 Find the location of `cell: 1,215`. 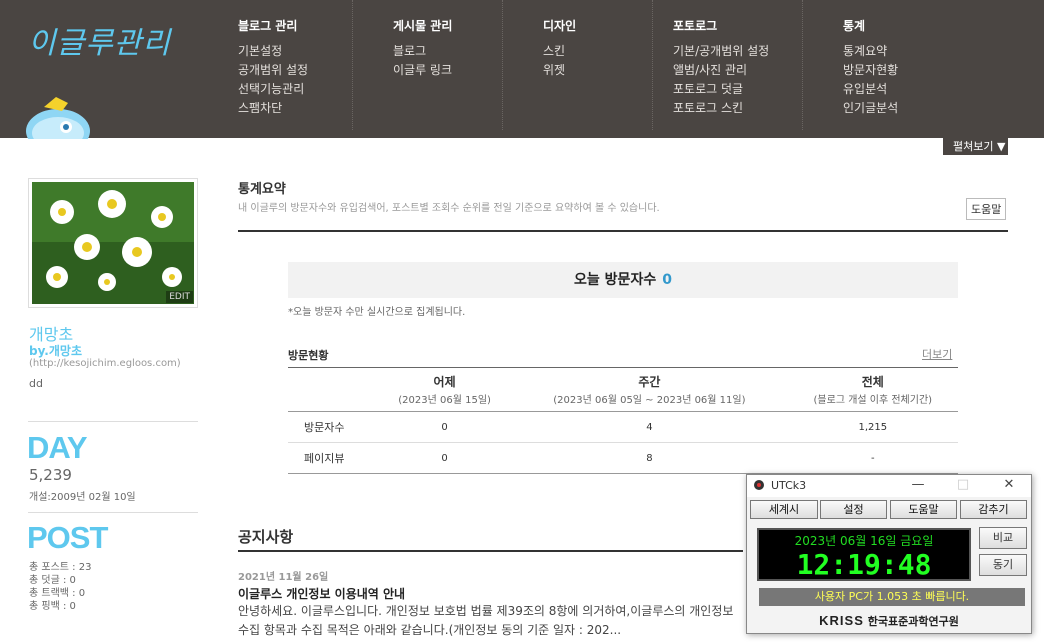

cell: 1,215 is located at coordinates (872, 427).